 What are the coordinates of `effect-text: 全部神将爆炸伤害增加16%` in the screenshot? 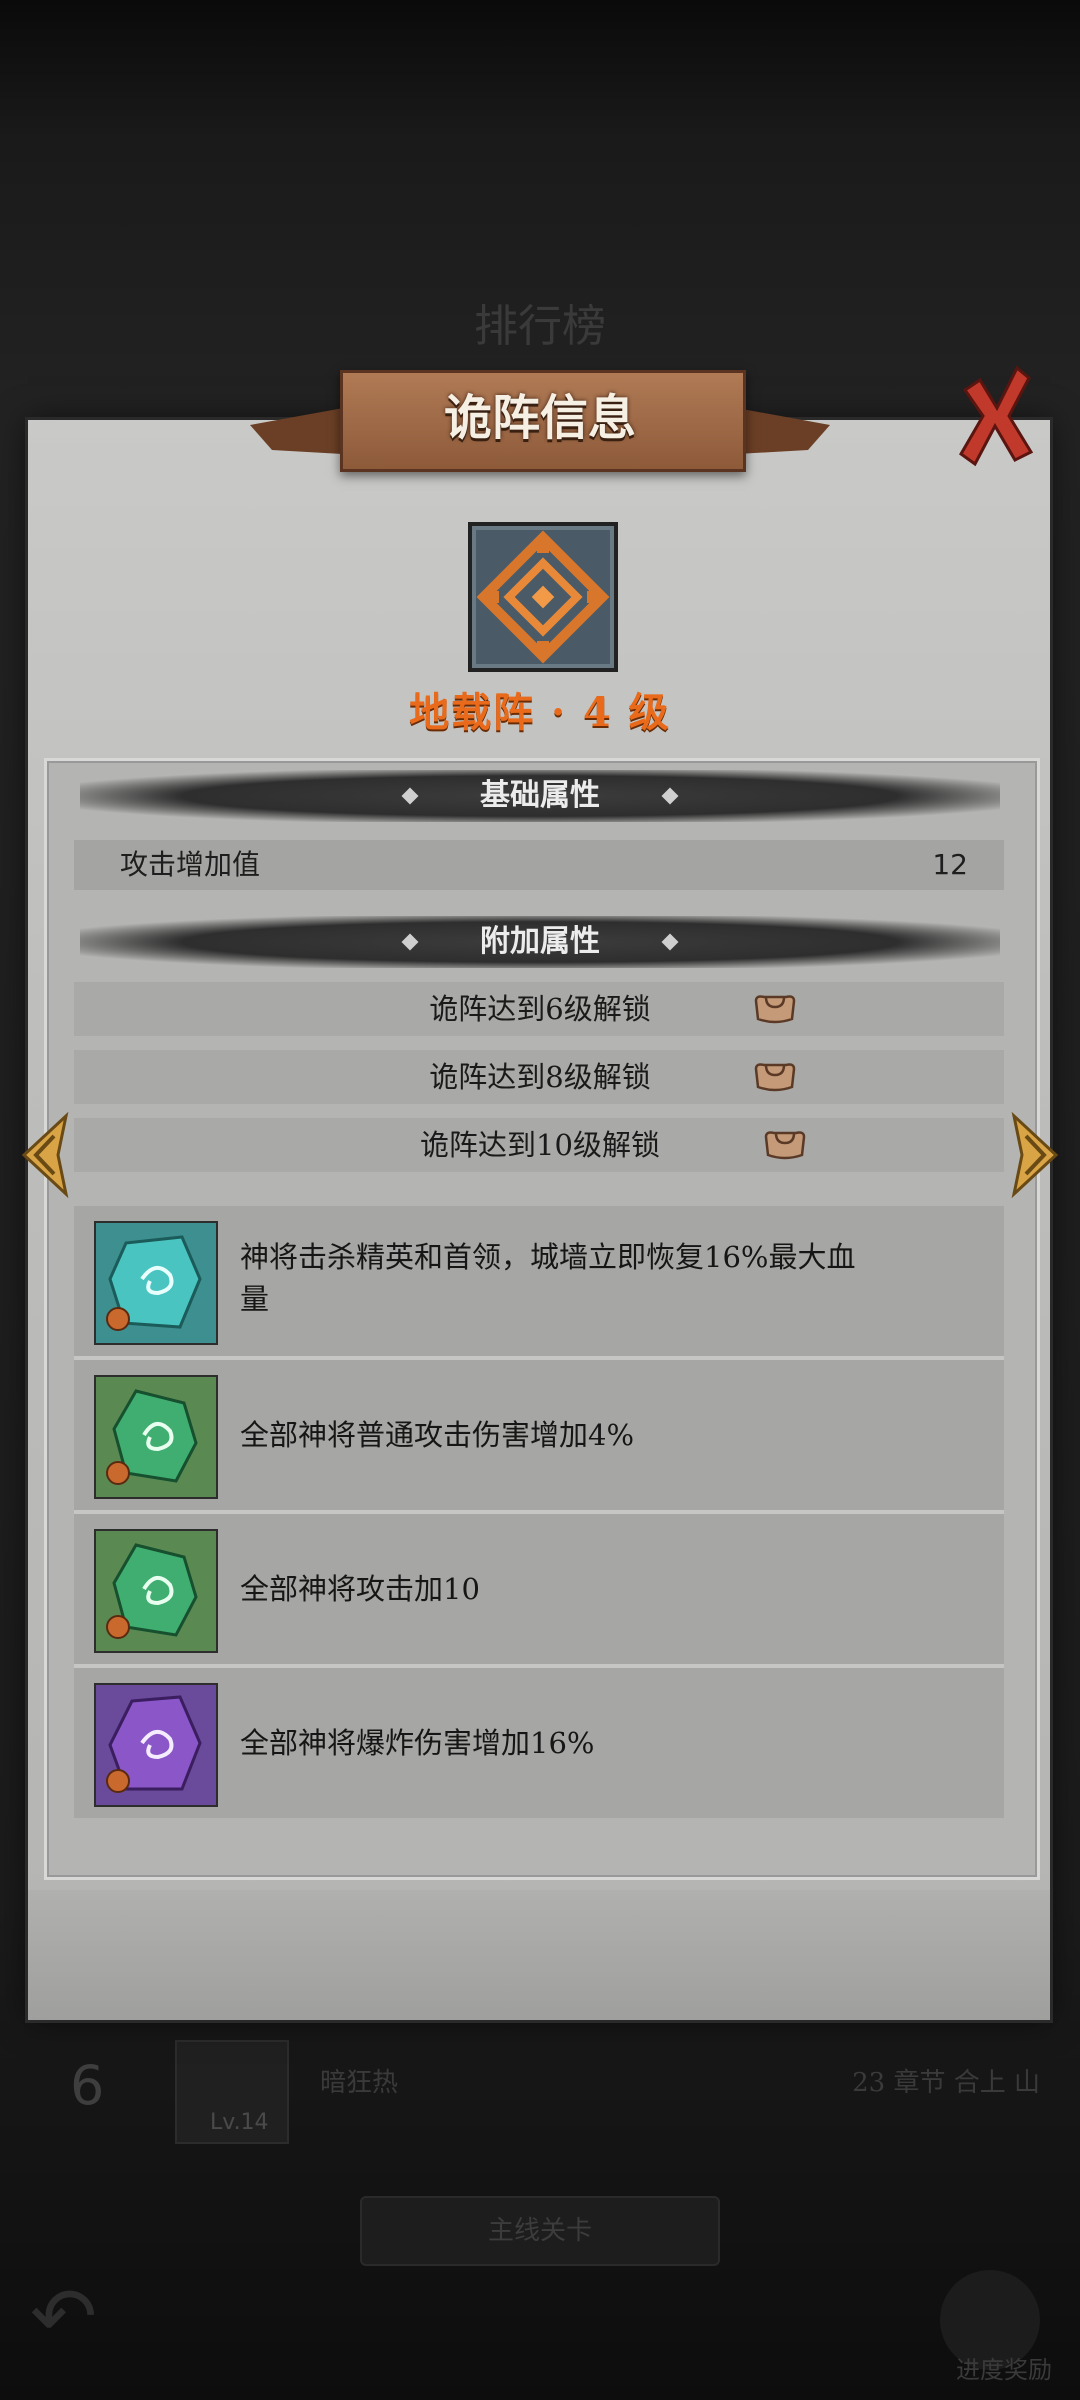 It's located at (417, 1743).